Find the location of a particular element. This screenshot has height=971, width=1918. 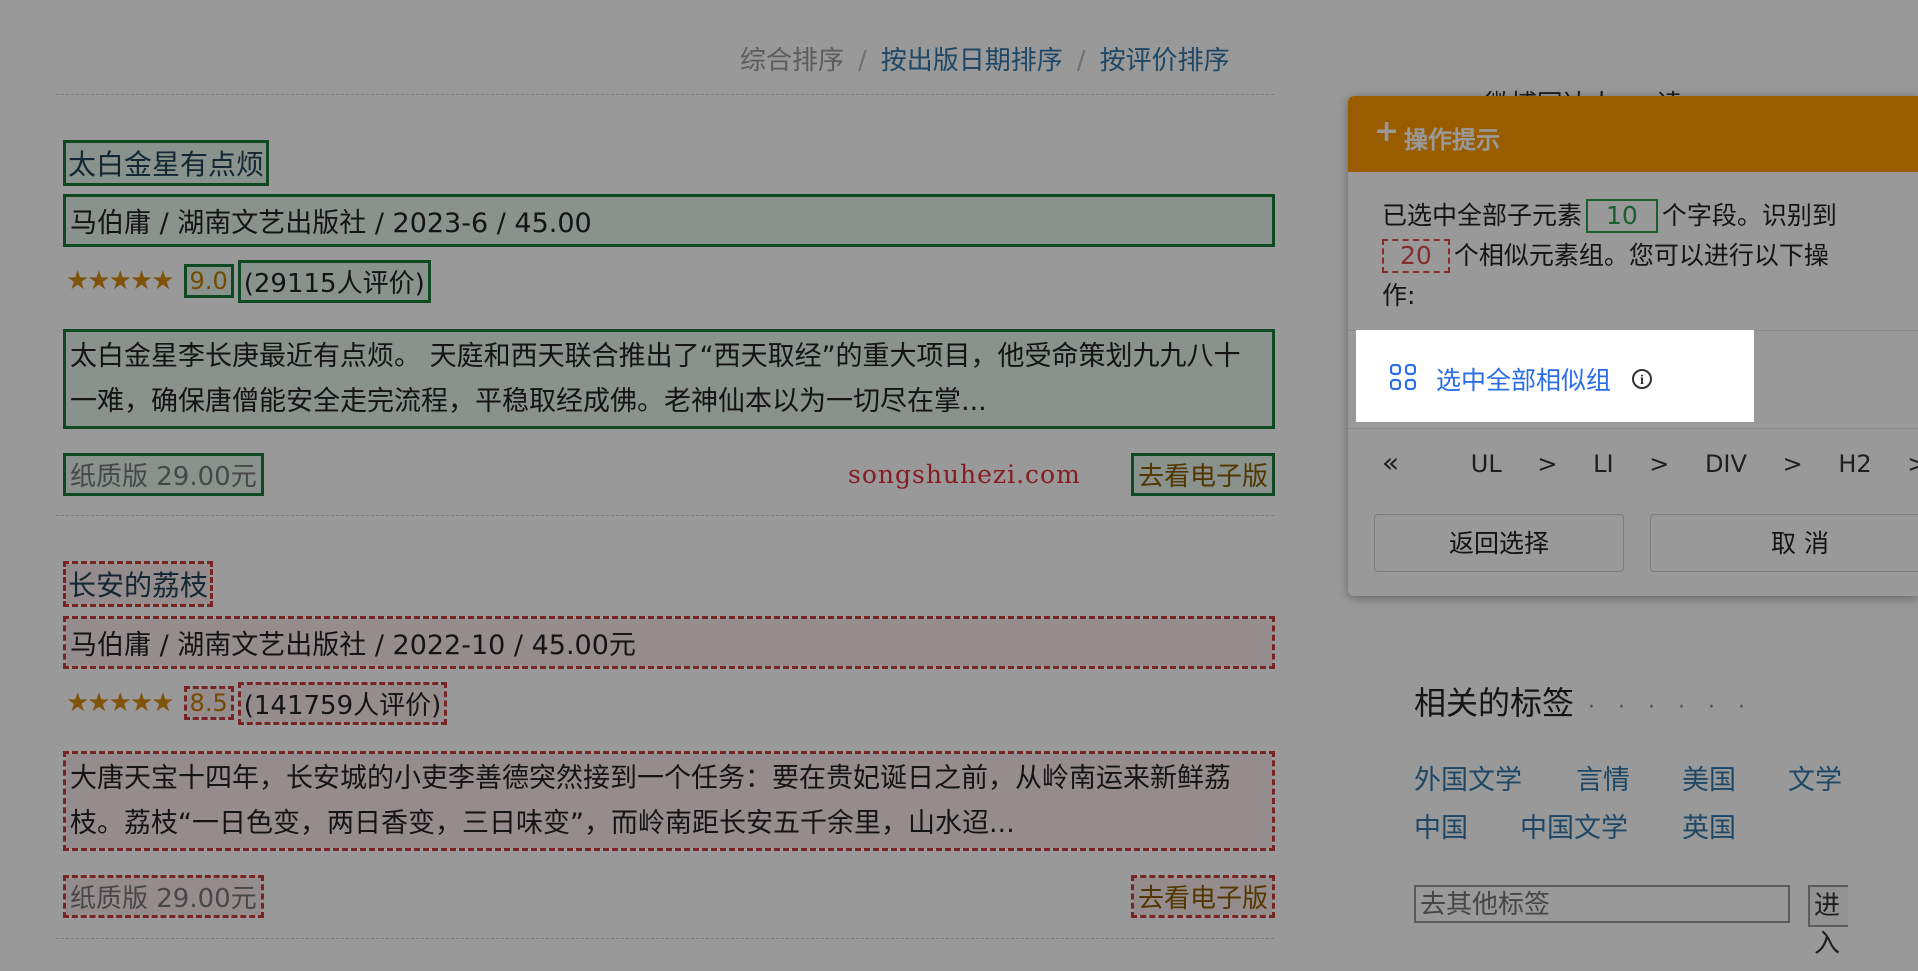

message-text: 已选中全部子元素 is located at coordinates (1482, 215).